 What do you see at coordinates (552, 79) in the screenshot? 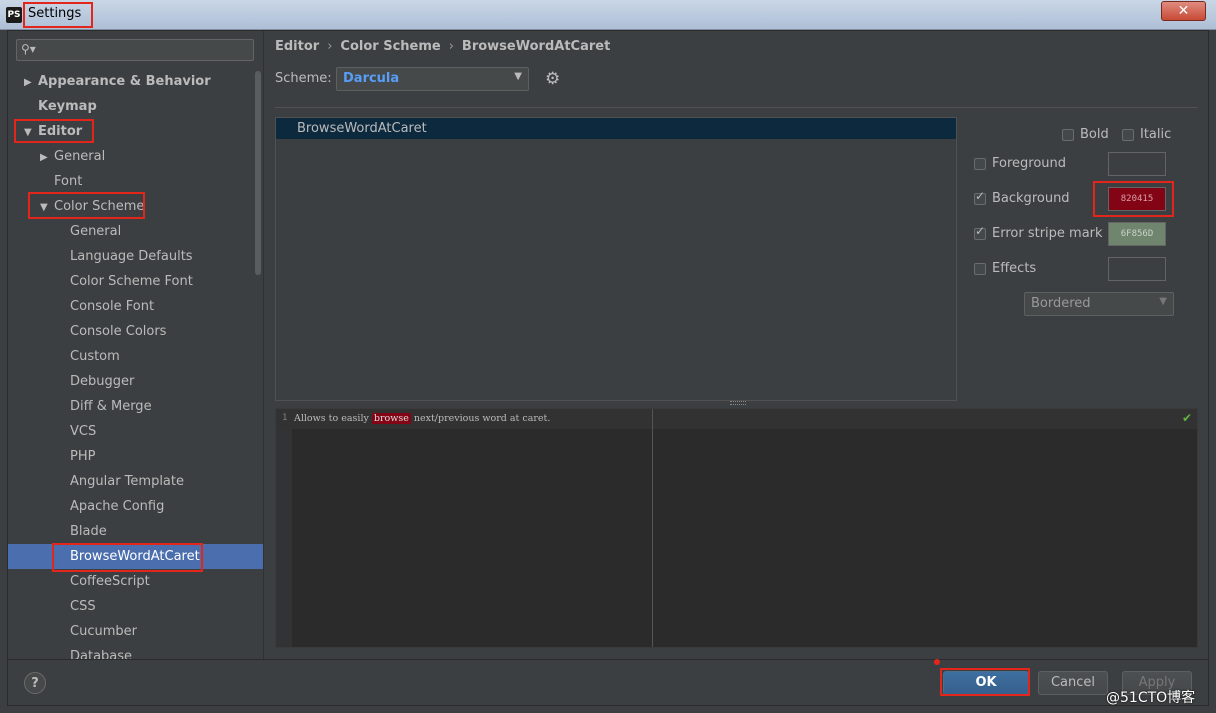
I see `gear-icon: ⚙` at bounding box center [552, 79].